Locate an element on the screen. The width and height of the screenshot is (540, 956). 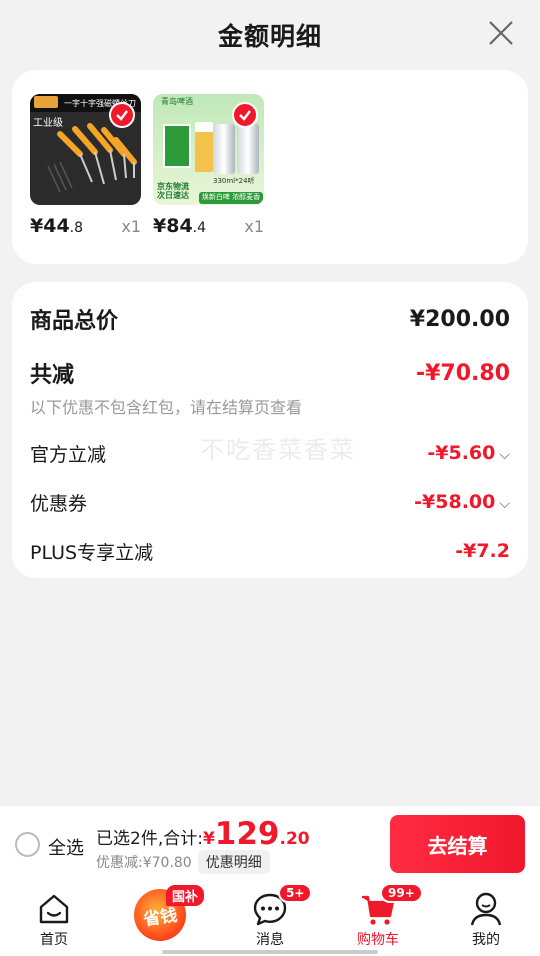
tab-save-money: 省钱 国补 is located at coordinates (162, 918).